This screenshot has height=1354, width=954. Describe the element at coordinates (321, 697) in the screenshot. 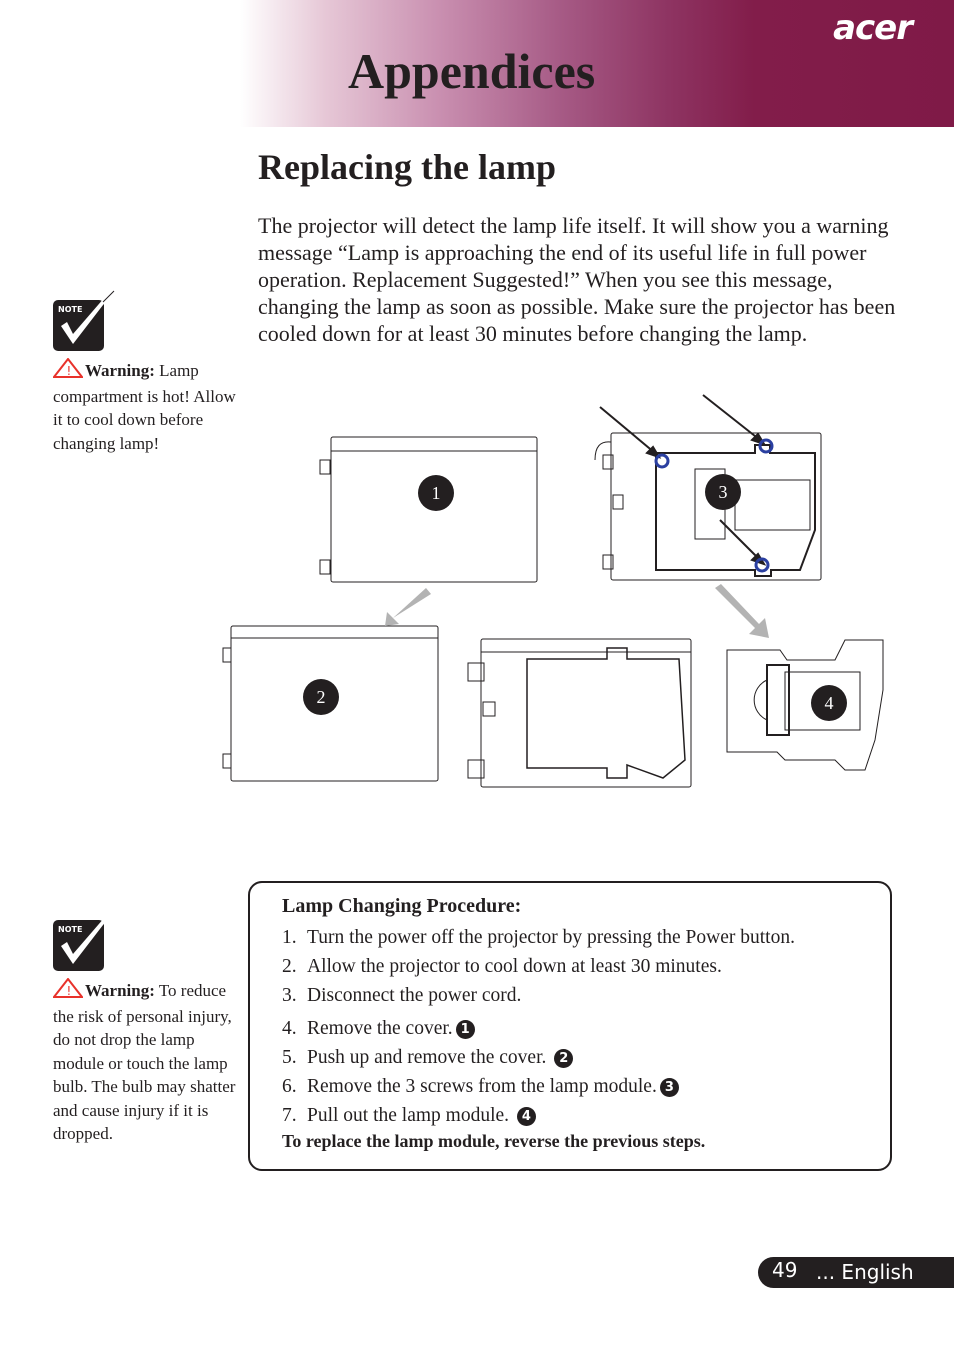

I see `step-badge-2: 2` at that location.